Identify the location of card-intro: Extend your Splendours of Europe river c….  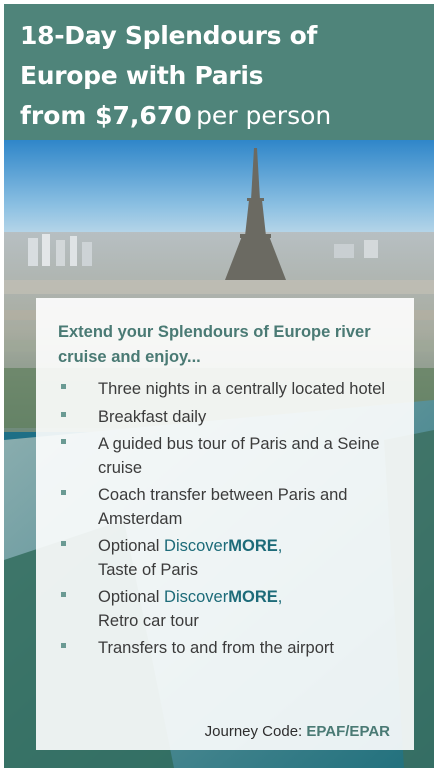
(214, 344).